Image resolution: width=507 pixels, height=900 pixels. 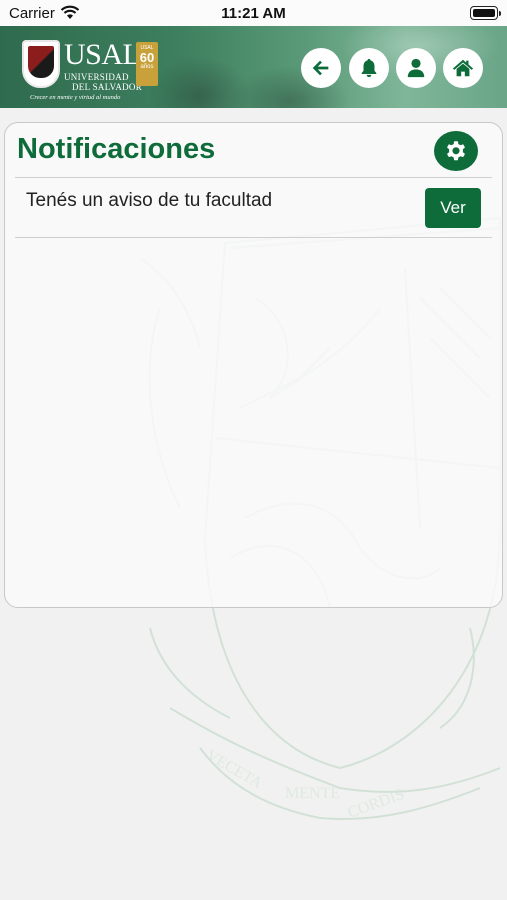 I want to click on notification-text: Tenés un aviso de tu facultad, so click(x=149, y=200).